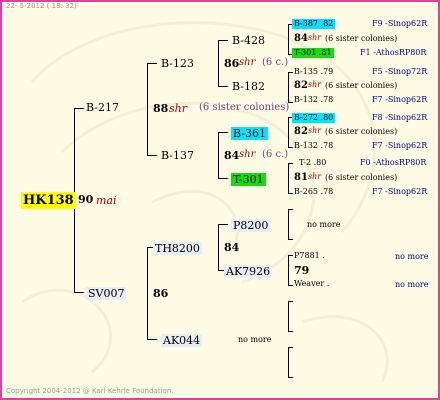  I want to click on root-queen: HK138, so click(48, 200).